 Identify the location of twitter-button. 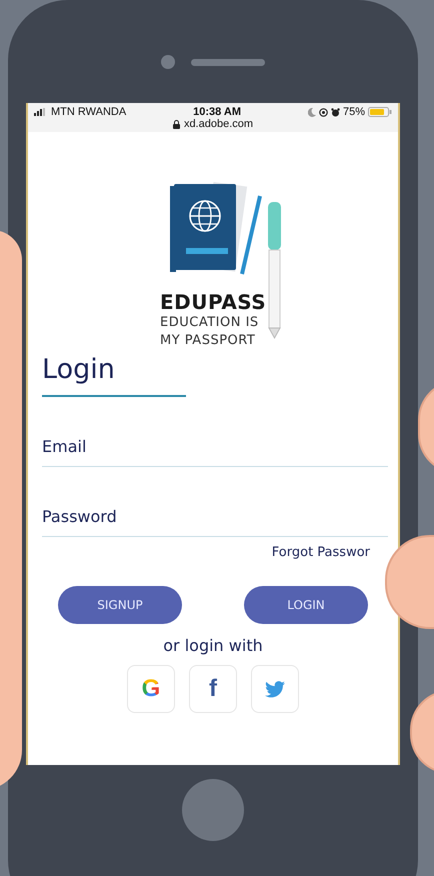
(275, 689).